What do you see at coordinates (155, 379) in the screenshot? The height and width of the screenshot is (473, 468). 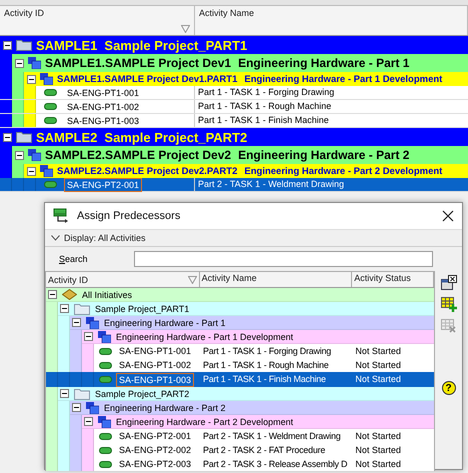 I see `activity-id: SA-ENG-PT1-003` at bounding box center [155, 379].